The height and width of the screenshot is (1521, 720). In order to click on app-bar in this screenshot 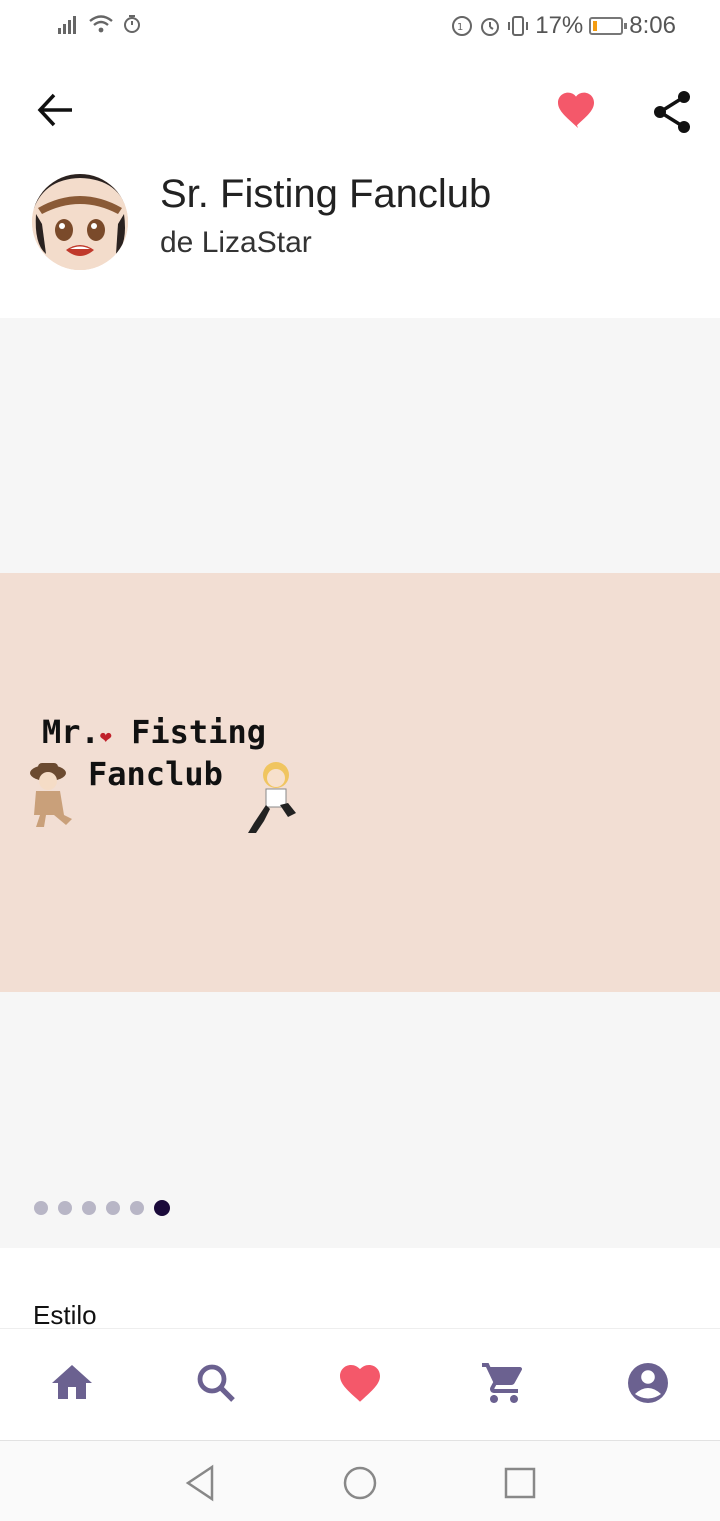, I will do `click(360, 110)`.